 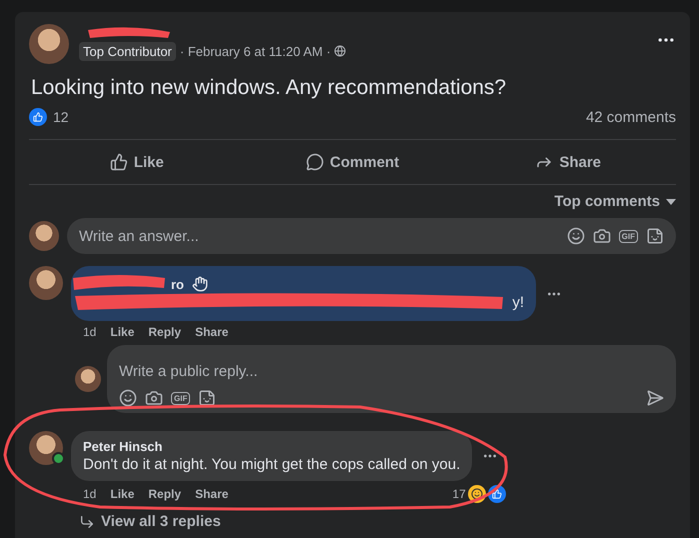 I want to click on post-action-button: Share, so click(x=568, y=162).